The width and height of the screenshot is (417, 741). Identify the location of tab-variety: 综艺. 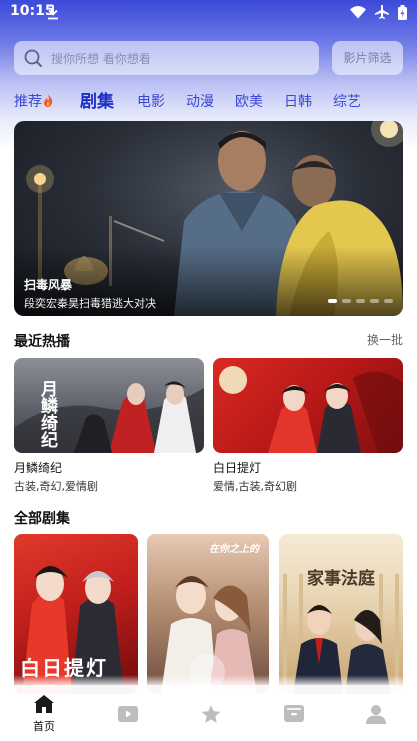
(347, 101).